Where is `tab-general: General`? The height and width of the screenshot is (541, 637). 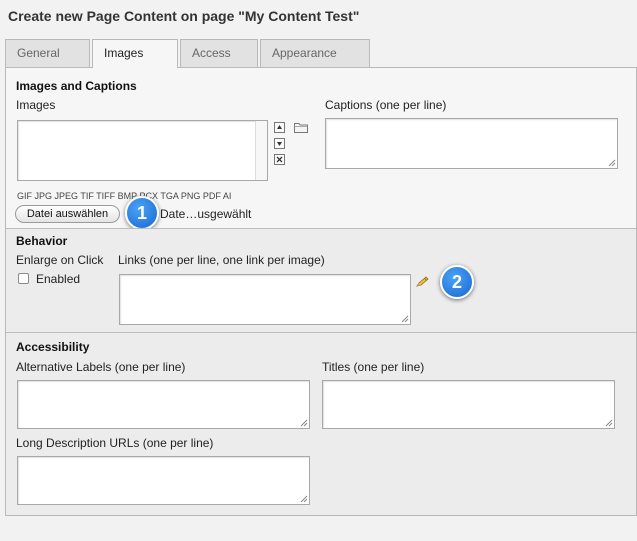
tab-general: General is located at coordinates (47, 53).